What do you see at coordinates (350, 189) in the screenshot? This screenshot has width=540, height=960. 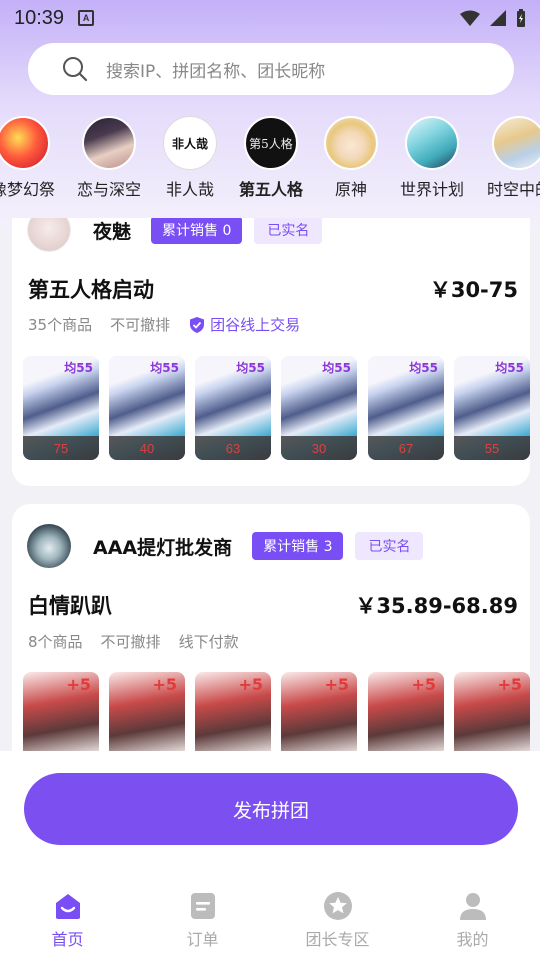 I see `ip-category-label: 原神` at bounding box center [350, 189].